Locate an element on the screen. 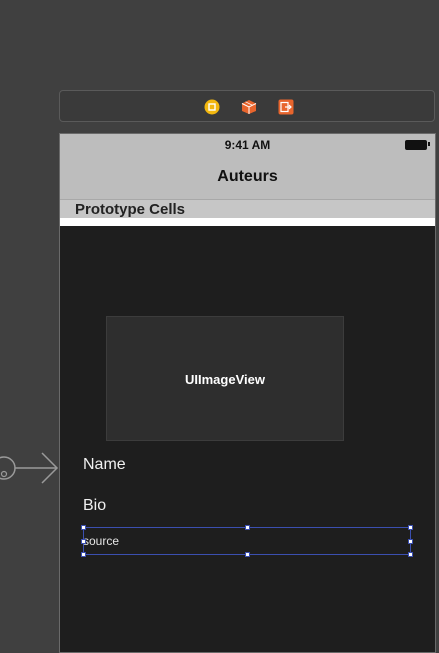 Image resolution: width=439 pixels, height=653 pixels. resize-handle-bottom-right is located at coordinates (410, 554).